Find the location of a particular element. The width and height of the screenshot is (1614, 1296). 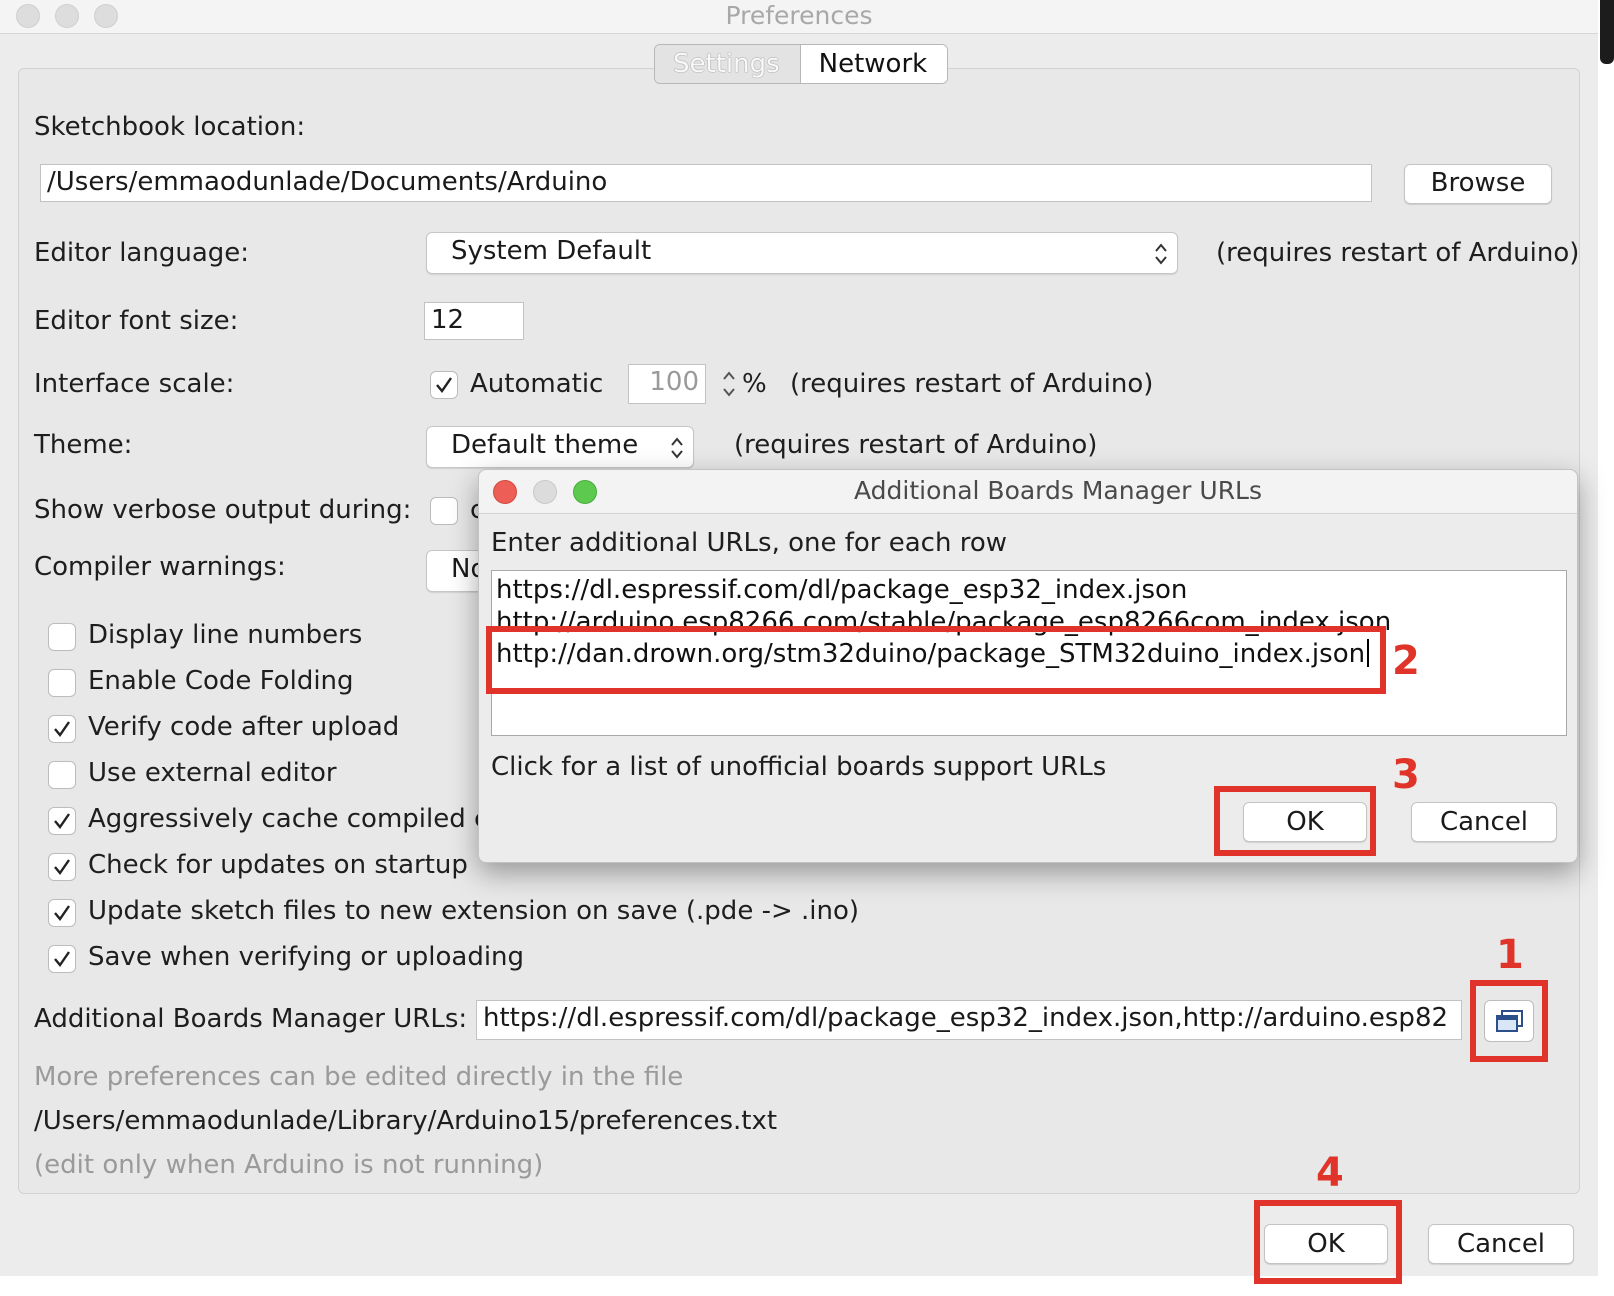

code-folding-checkbox is located at coordinates (62, 683).